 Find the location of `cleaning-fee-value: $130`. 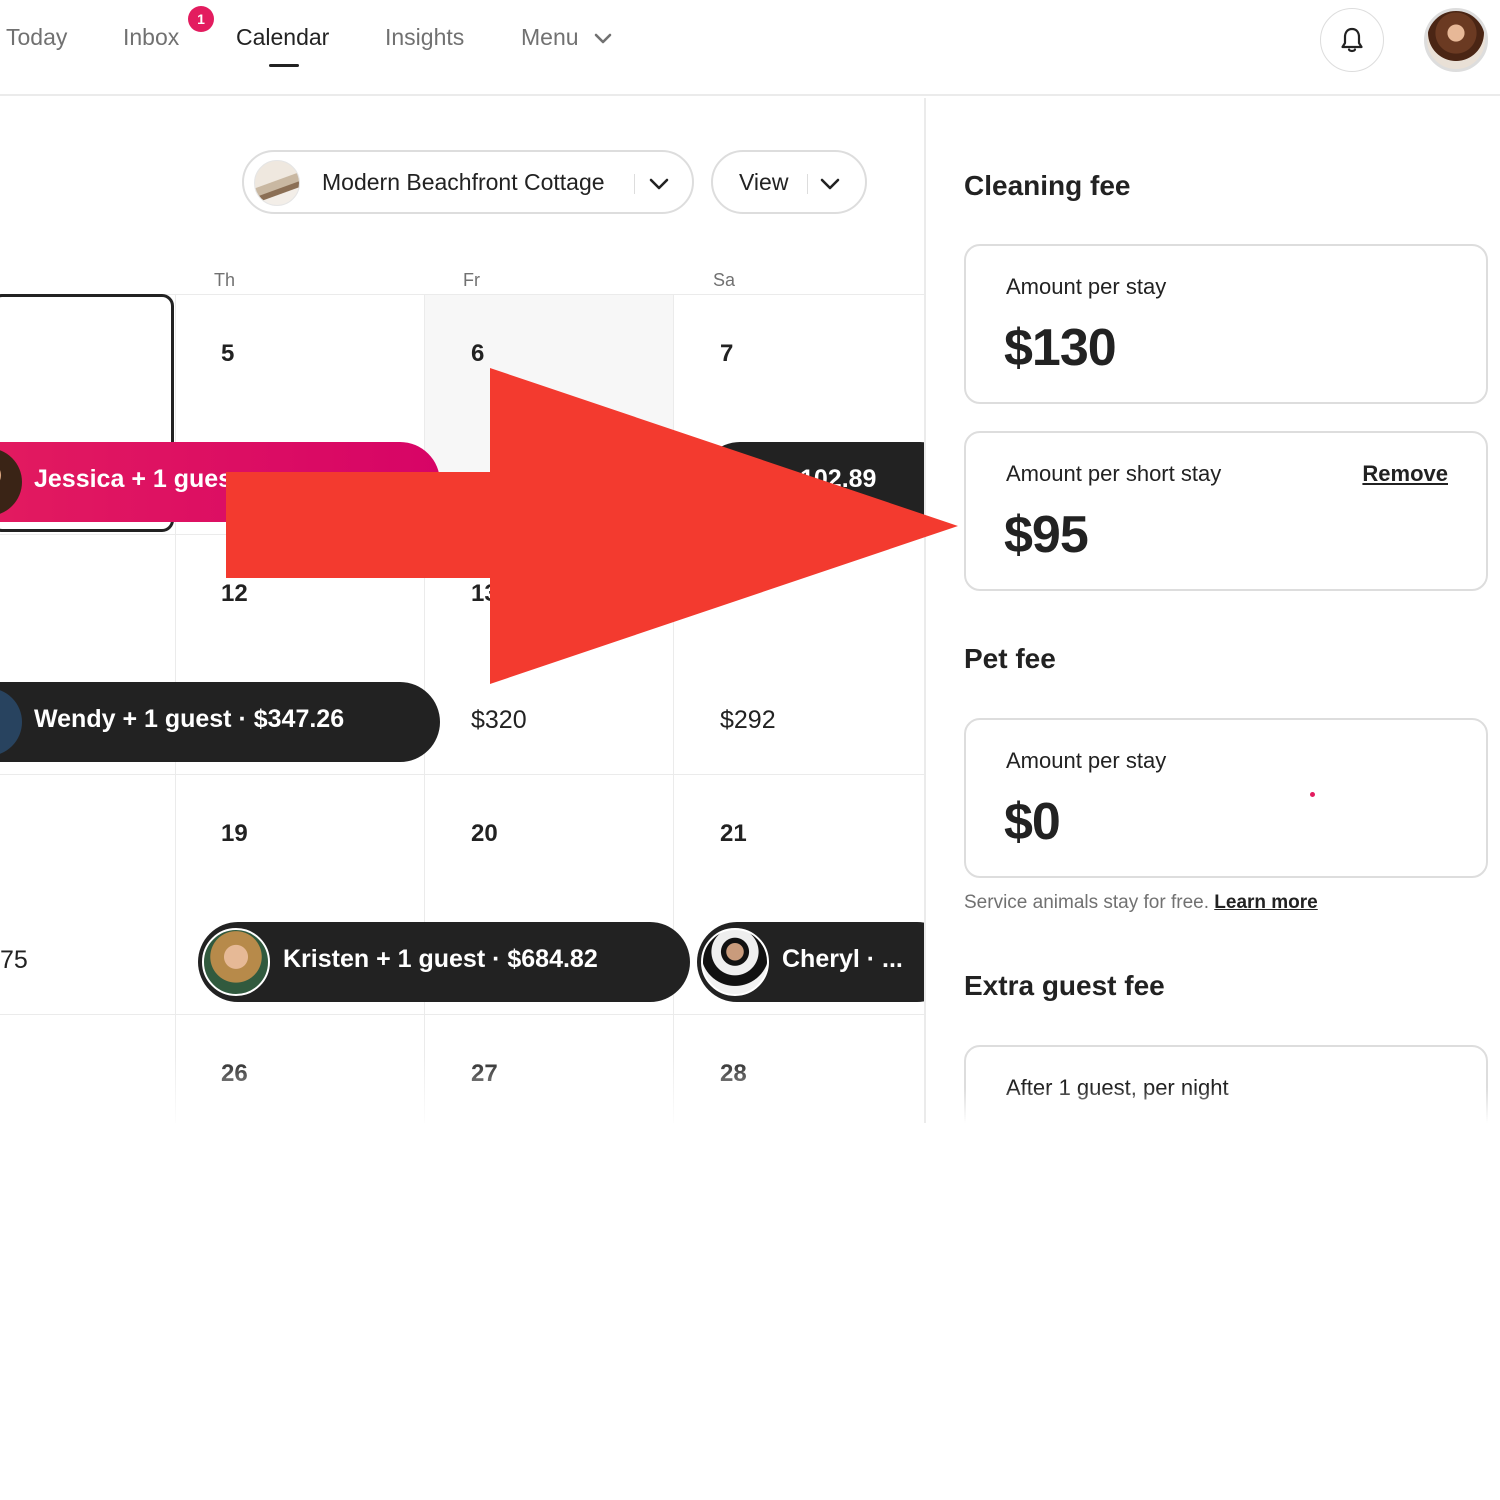

cleaning-fee-value: $130 is located at coordinates (1060, 348).